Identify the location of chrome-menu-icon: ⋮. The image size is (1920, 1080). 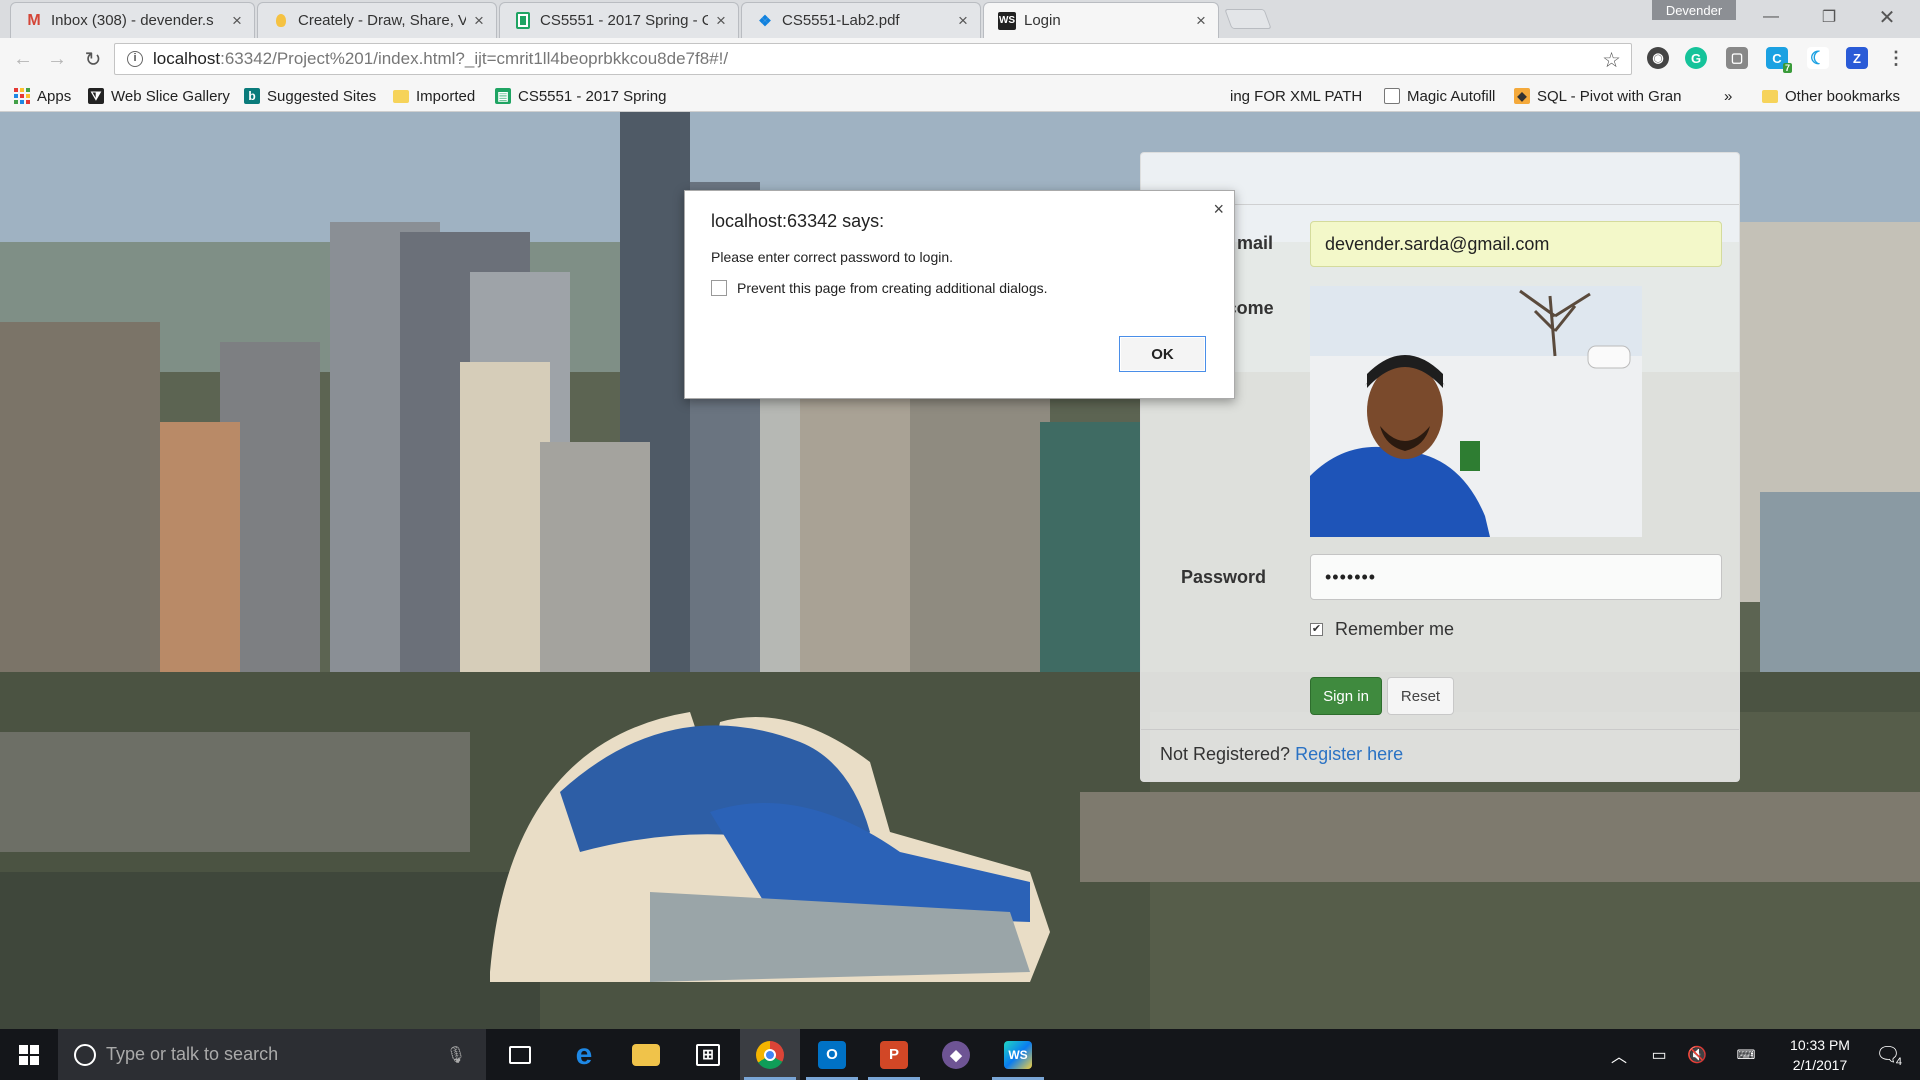
(1896, 58).